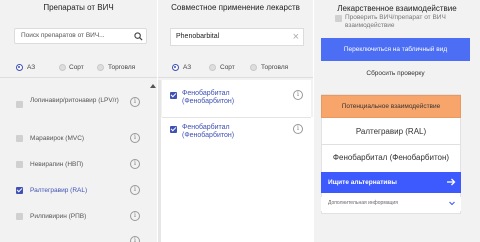  What do you see at coordinates (59, 190) in the screenshot?
I see `drug-name: Ралтегравир (RAL)` at bounding box center [59, 190].